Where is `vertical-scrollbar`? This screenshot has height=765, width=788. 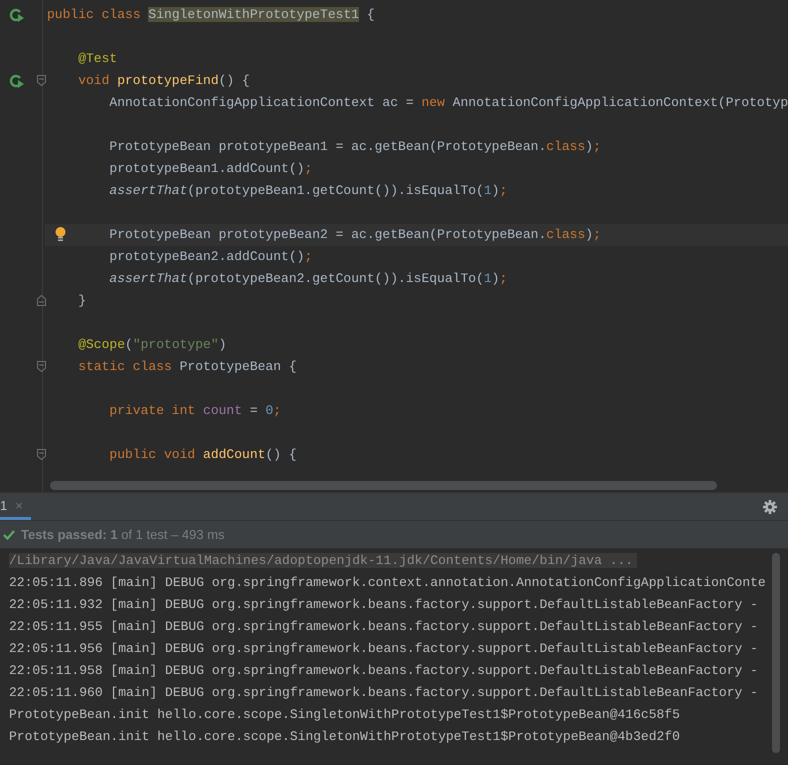
vertical-scrollbar is located at coordinates (776, 653).